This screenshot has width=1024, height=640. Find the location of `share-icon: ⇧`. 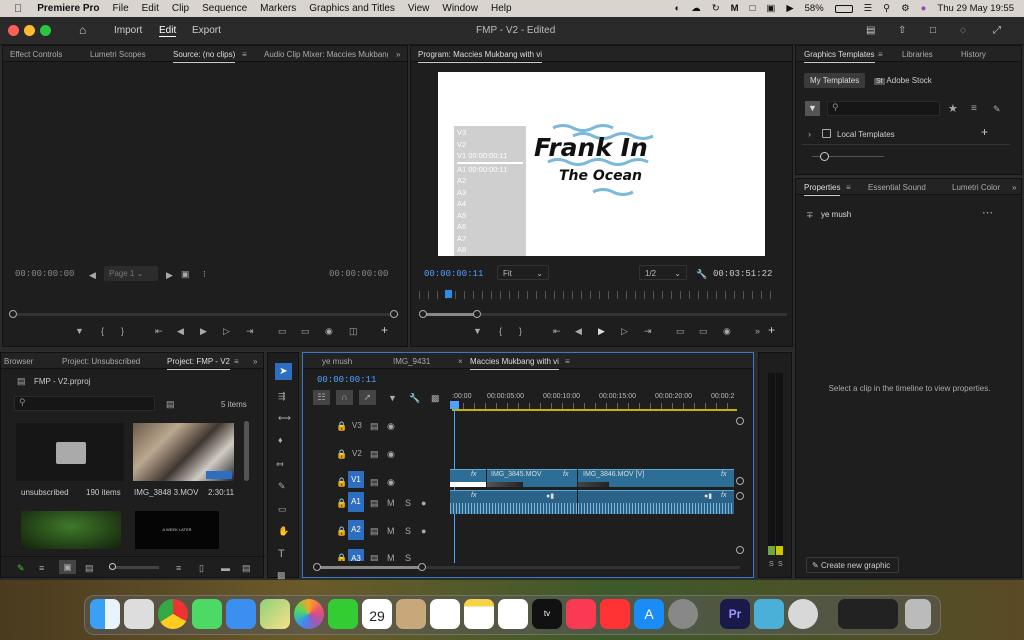

share-icon: ⇧ is located at coordinates (902, 30).